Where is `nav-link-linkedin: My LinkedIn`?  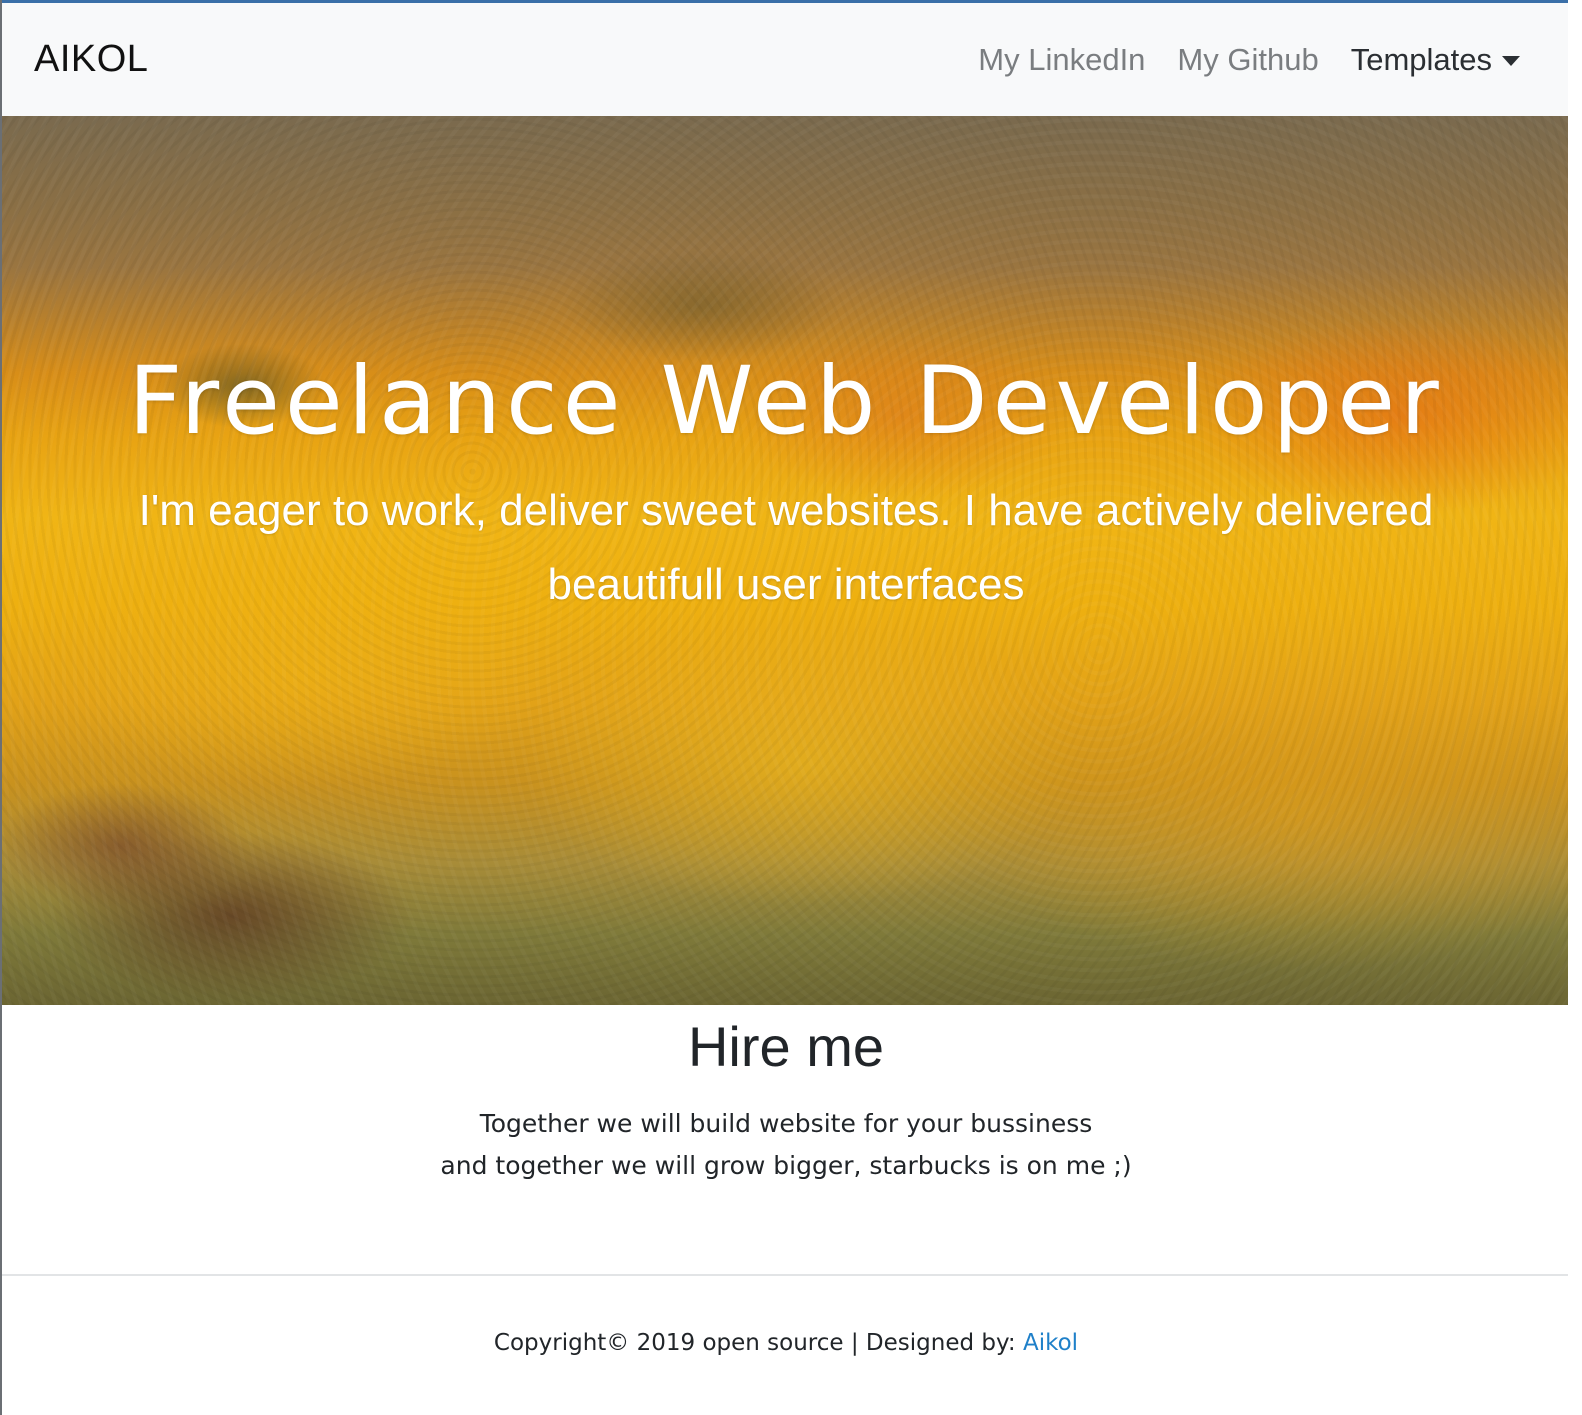
nav-link-linkedin: My LinkedIn is located at coordinates (1061, 60).